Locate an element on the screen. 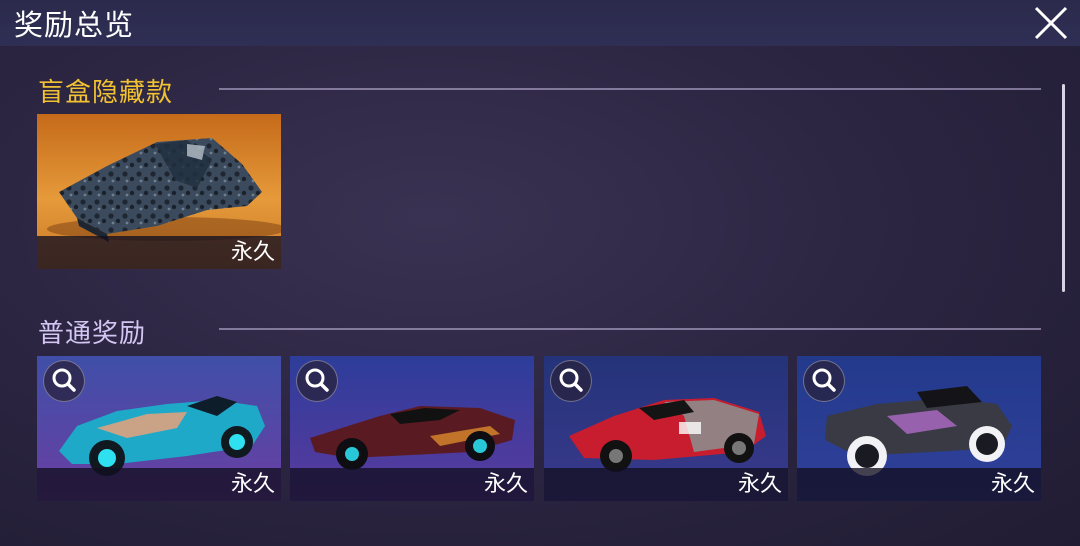 This screenshot has width=1080, height=546. reward-card-hidden: 永久 is located at coordinates (159, 191).